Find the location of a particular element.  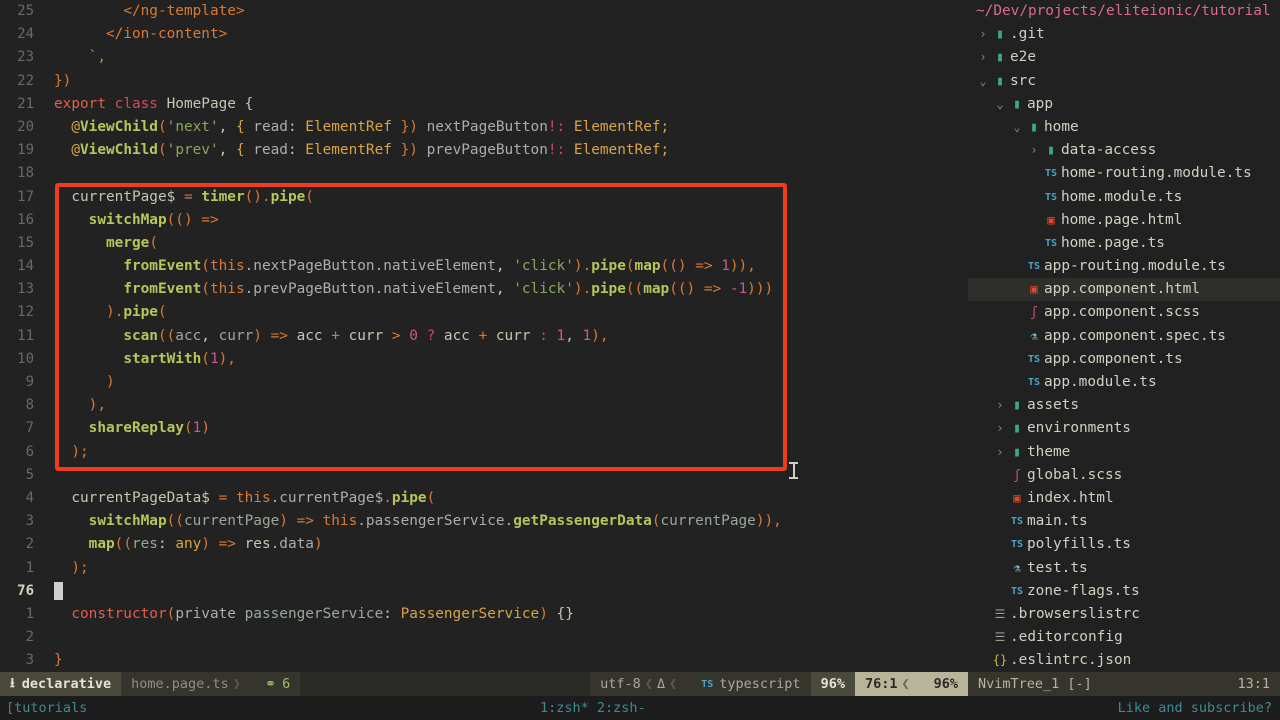

code-line: 12 ).pipe( is located at coordinates (484, 312).